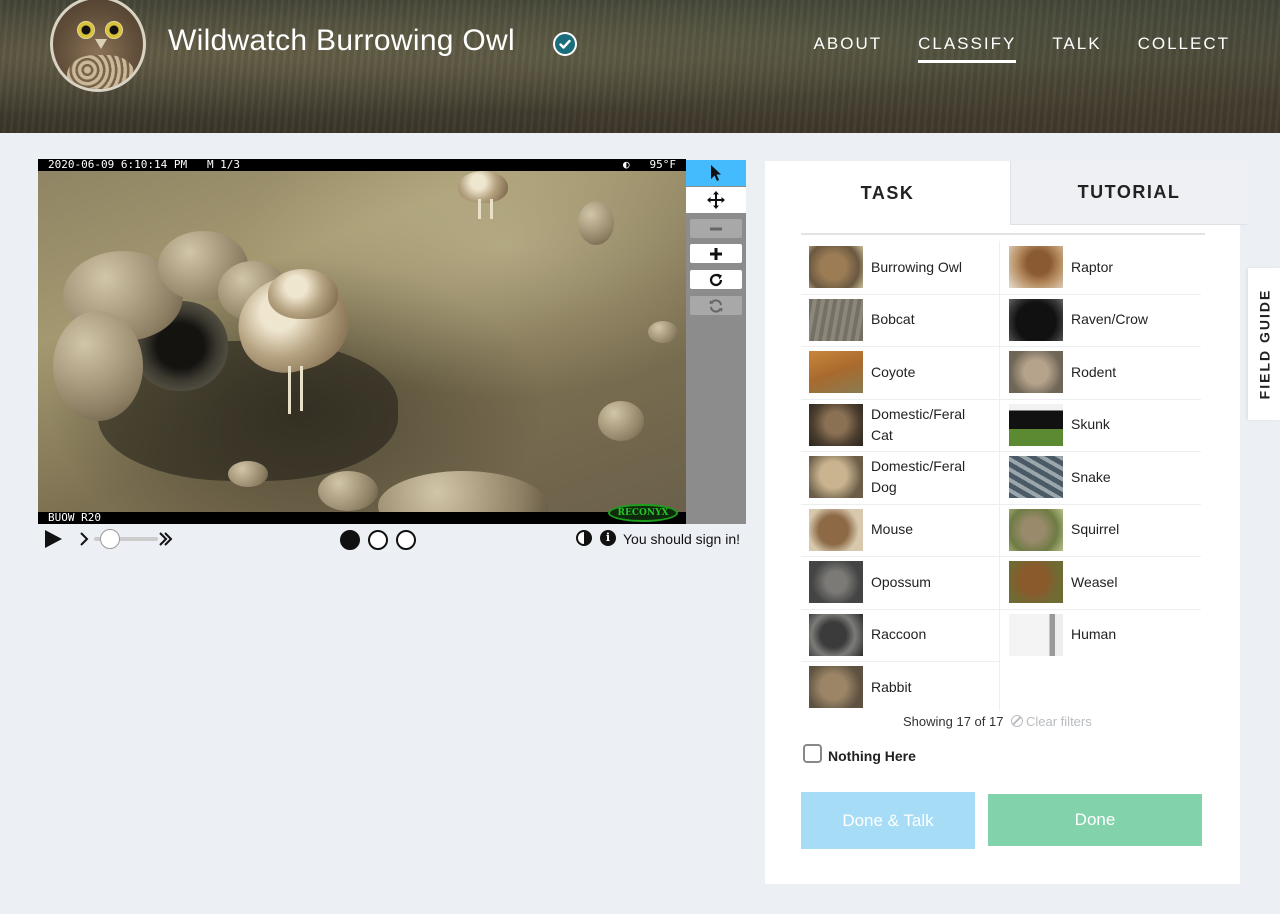  What do you see at coordinates (900, 267) in the screenshot?
I see `species-choice: Burrowing Owl` at bounding box center [900, 267].